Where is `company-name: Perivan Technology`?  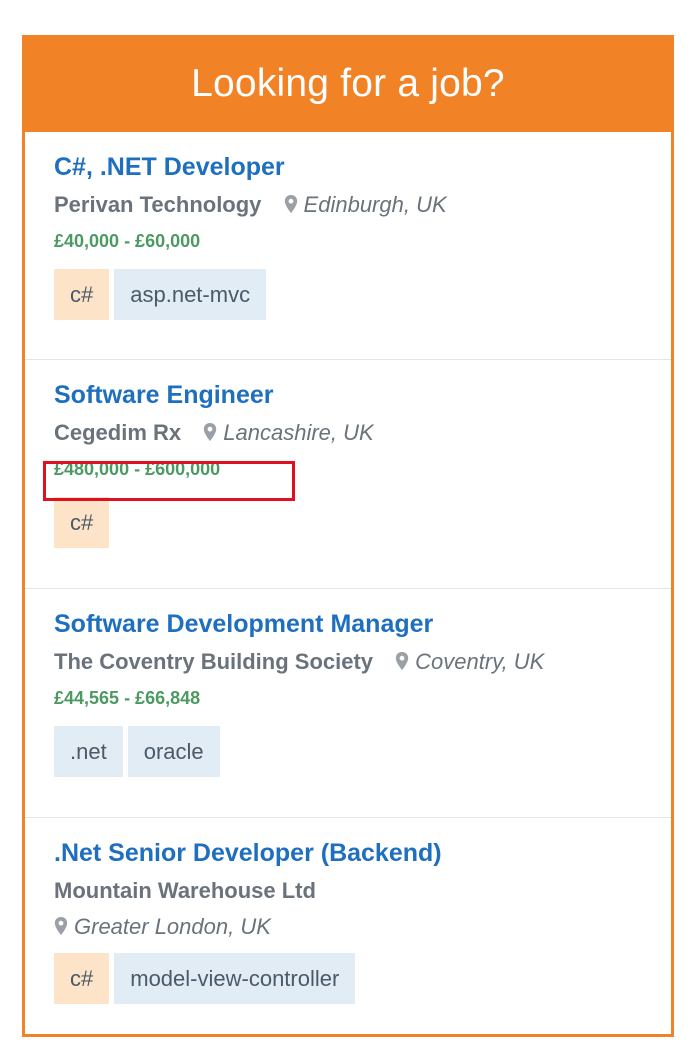
company-name: Perivan Technology is located at coordinates (158, 204).